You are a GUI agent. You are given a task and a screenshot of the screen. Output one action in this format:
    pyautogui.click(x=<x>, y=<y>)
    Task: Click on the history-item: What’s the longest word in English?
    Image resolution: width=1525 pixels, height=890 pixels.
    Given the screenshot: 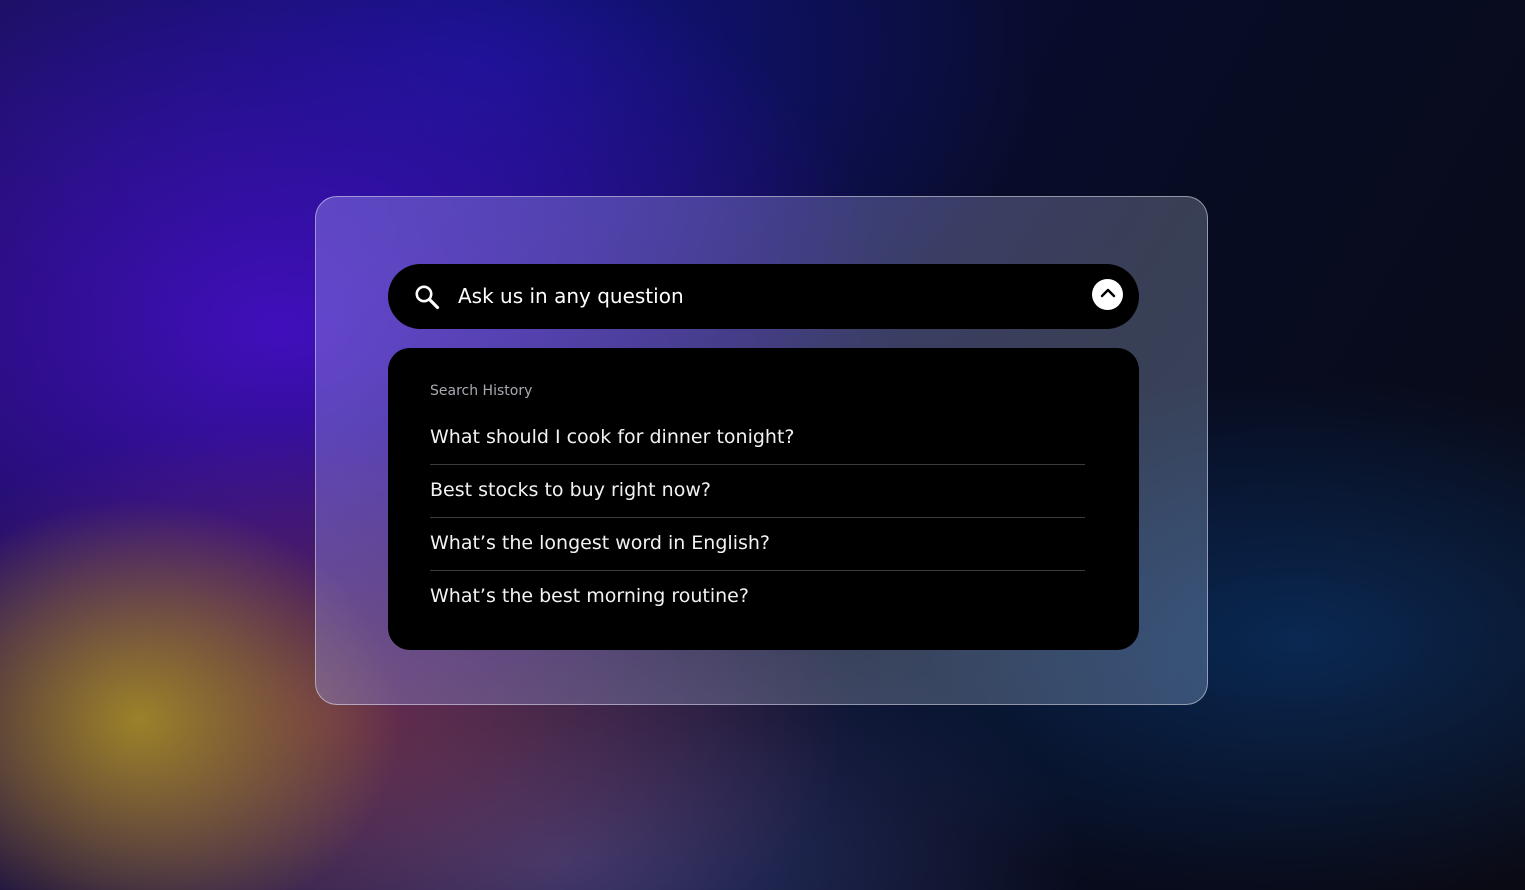 What is the action you would take?
    pyautogui.click(x=757, y=544)
    